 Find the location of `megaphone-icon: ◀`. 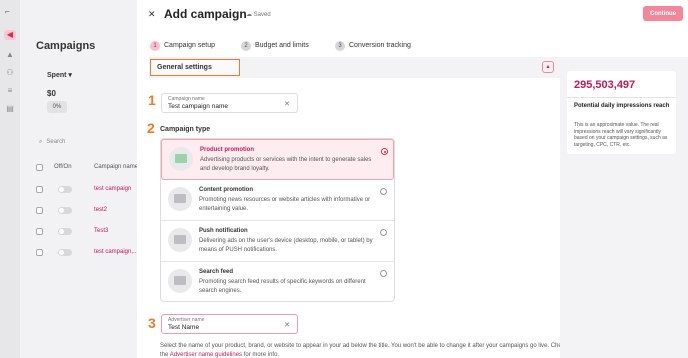

megaphone-icon: ◀ is located at coordinates (10, 35).